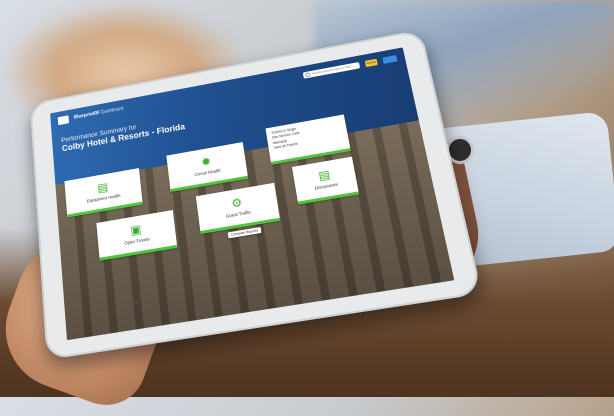 This screenshot has height=416, width=614. What do you see at coordinates (389, 59) in the screenshot?
I see `menu-button` at bounding box center [389, 59].